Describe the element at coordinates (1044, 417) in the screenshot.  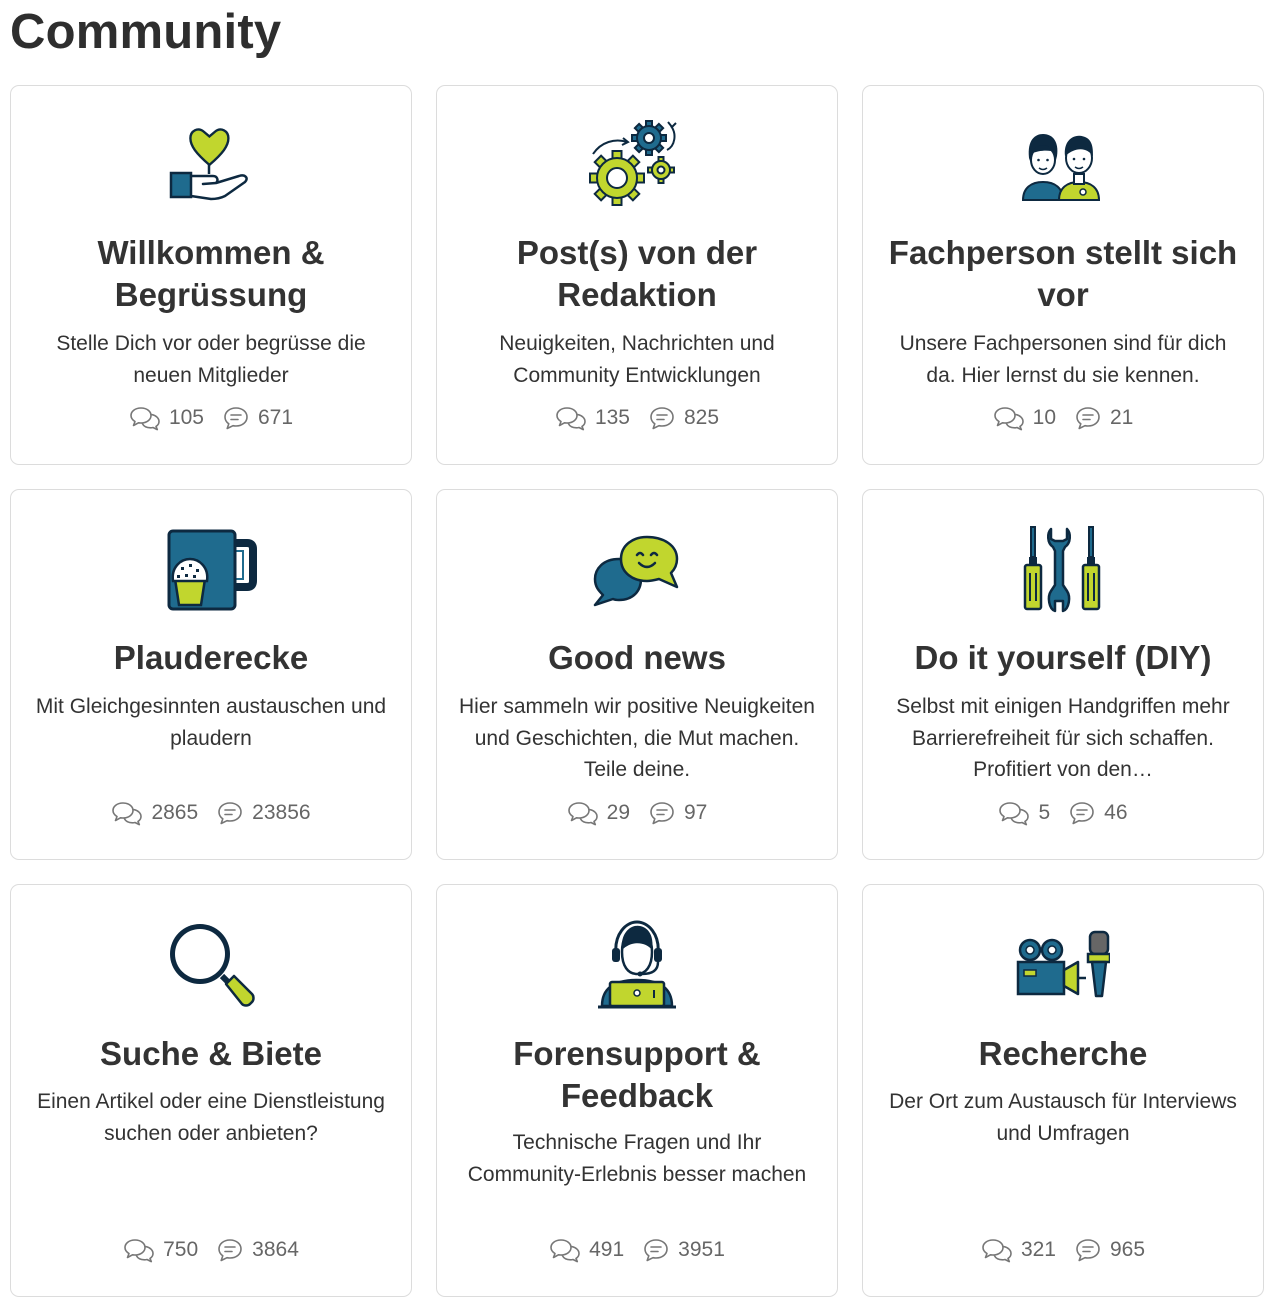
I see `topics-count: 10` at that location.